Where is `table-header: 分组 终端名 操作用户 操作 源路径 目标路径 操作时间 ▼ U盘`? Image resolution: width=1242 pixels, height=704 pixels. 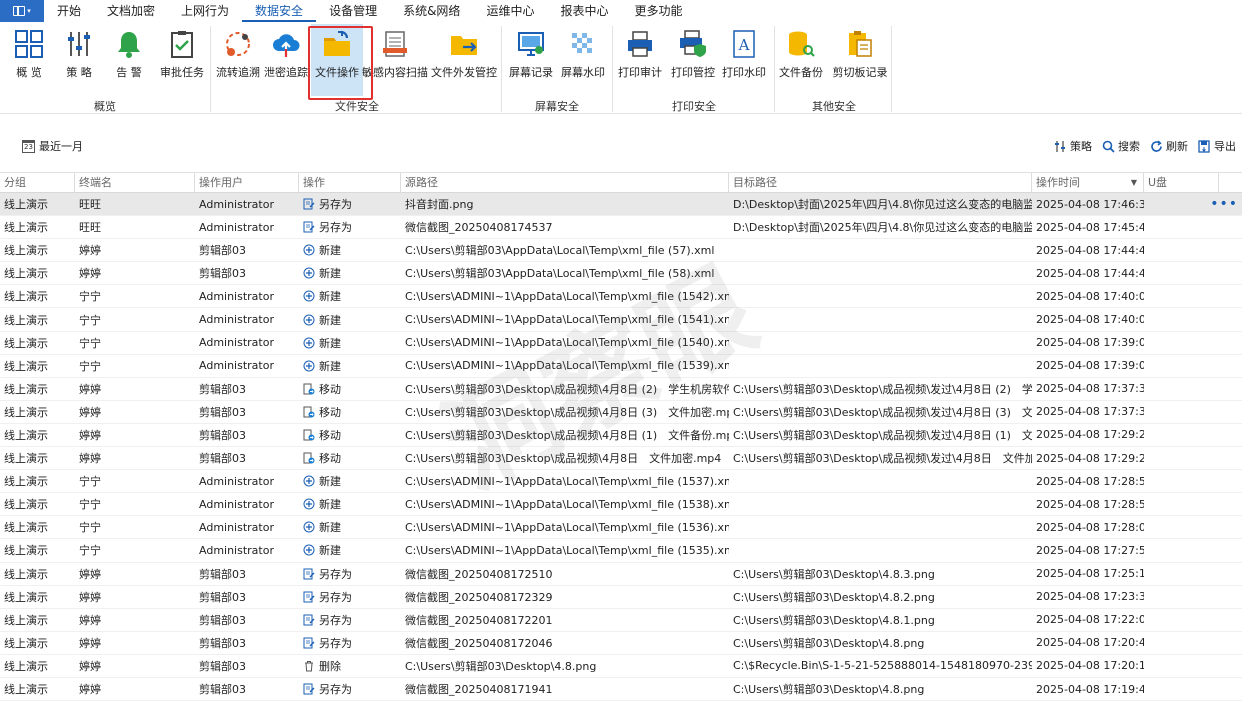 table-header: 分组 终端名 操作用户 操作 源路径 目标路径 操作时间 ▼ U盘 is located at coordinates (621, 182).